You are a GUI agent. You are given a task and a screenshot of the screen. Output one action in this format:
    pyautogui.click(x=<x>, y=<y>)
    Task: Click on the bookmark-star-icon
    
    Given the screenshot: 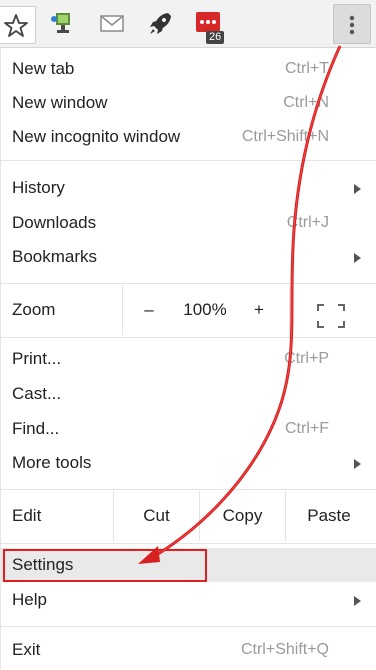 What is the action you would take?
    pyautogui.click(x=18, y=25)
    